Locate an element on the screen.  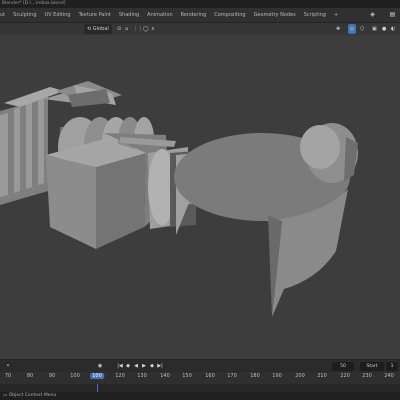
ruler-tick: 160 is located at coordinates (210, 376).